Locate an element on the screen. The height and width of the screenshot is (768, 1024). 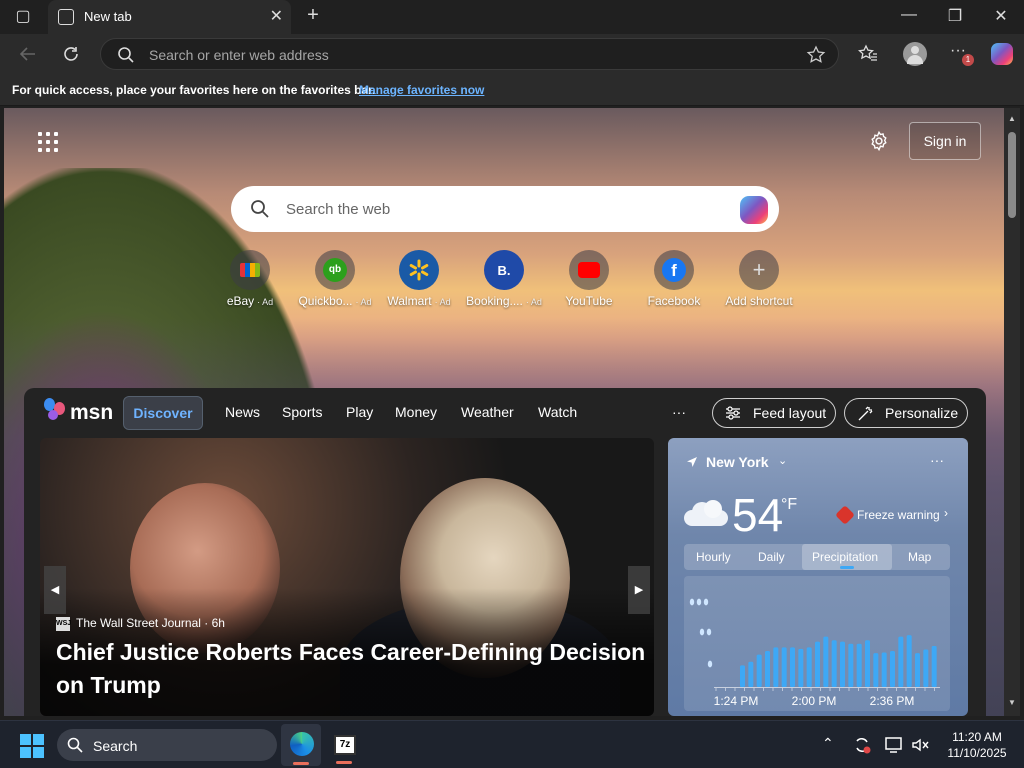
new-tab-icon is located at coordinates (66, 17).